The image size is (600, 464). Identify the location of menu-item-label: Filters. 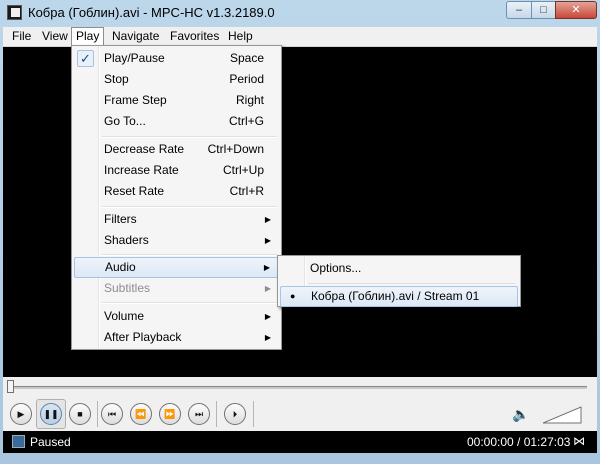
(120, 219).